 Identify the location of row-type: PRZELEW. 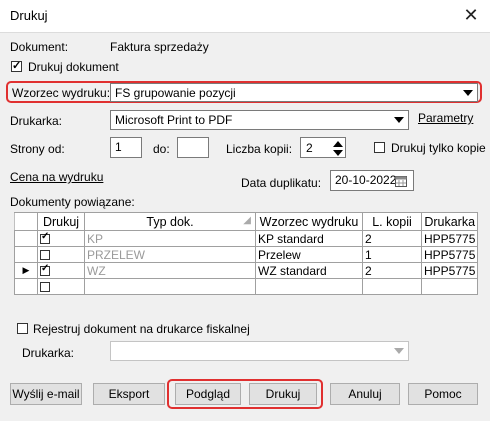
(170, 254).